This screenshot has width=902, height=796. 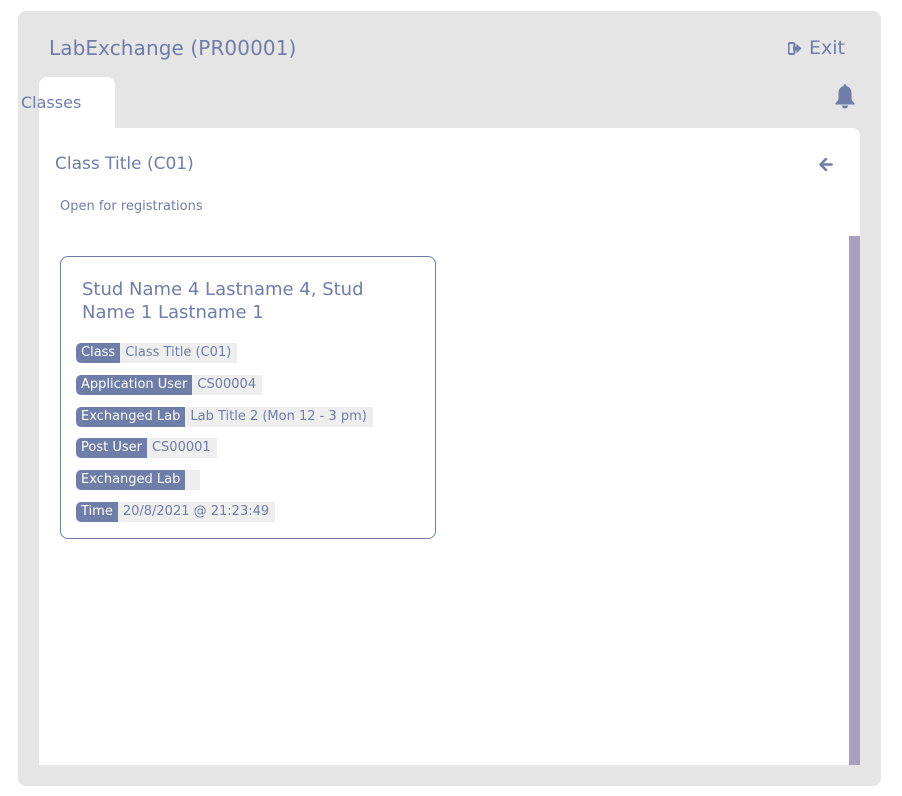 What do you see at coordinates (827, 48) in the screenshot?
I see `exit-label: Exit` at bounding box center [827, 48].